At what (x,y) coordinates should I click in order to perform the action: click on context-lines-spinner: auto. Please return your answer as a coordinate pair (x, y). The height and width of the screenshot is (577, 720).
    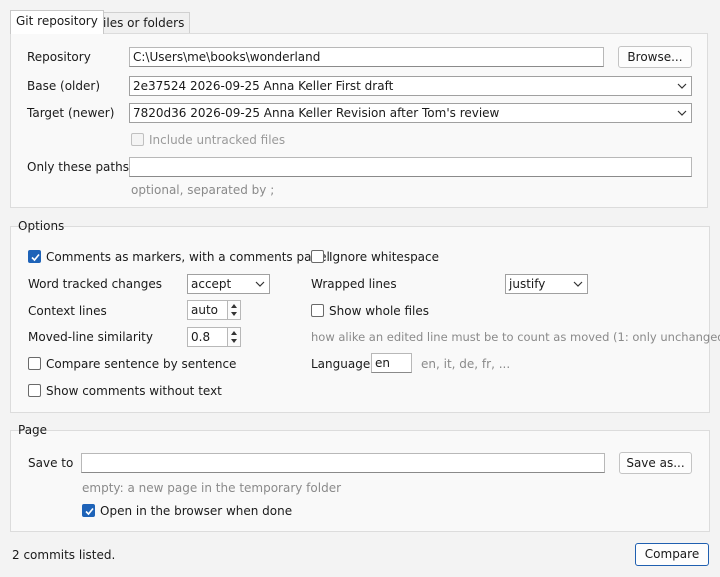
    Looking at the image, I should click on (214, 310).